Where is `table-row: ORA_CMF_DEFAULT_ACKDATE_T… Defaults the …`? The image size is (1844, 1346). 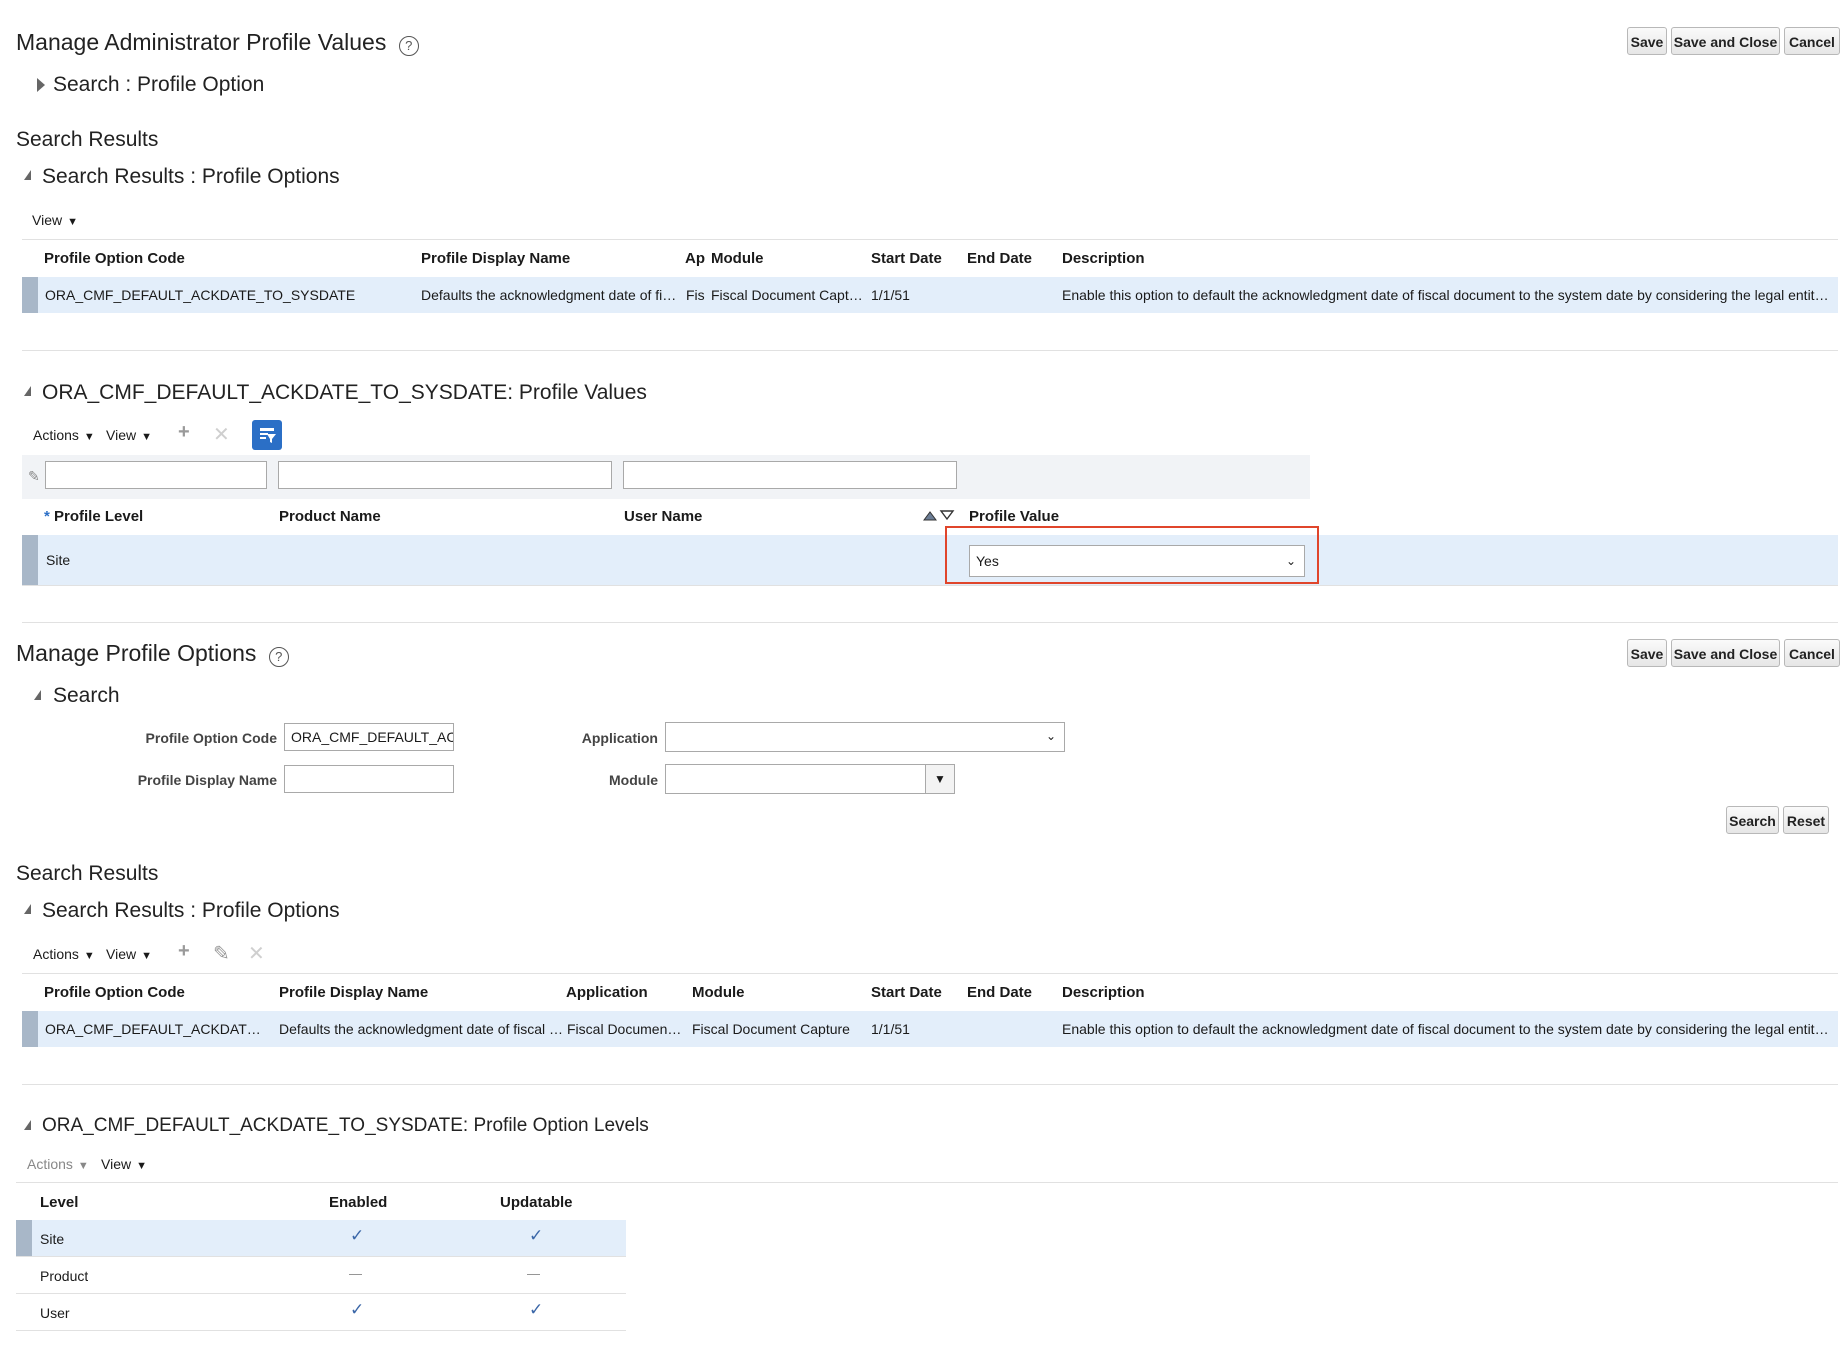
table-row: ORA_CMF_DEFAULT_ACKDATE_T… Defaults the … is located at coordinates (930, 1029).